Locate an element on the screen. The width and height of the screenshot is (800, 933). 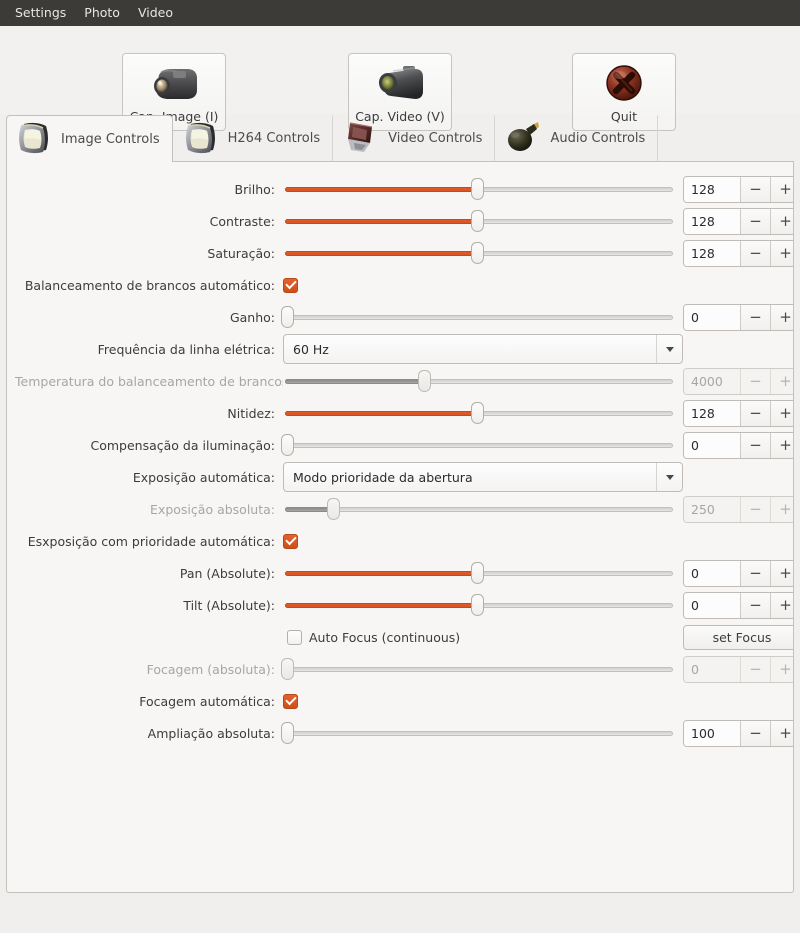
brilho-value: 128 is located at coordinates (712, 189).